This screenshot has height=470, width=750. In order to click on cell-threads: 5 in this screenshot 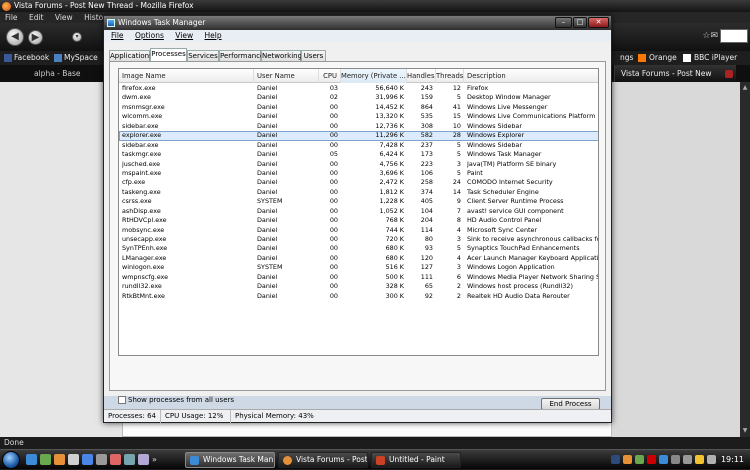, I will do `click(458, 97)`.